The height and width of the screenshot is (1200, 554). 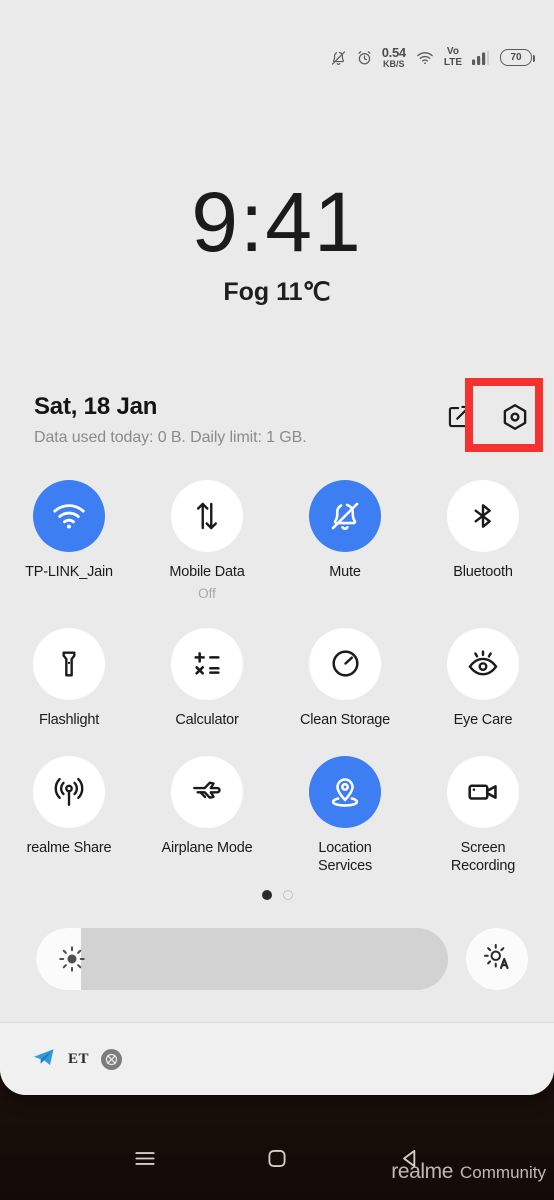 What do you see at coordinates (483, 857) in the screenshot?
I see `tile-screen-recording-label: Screen Recording` at bounding box center [483, 857].